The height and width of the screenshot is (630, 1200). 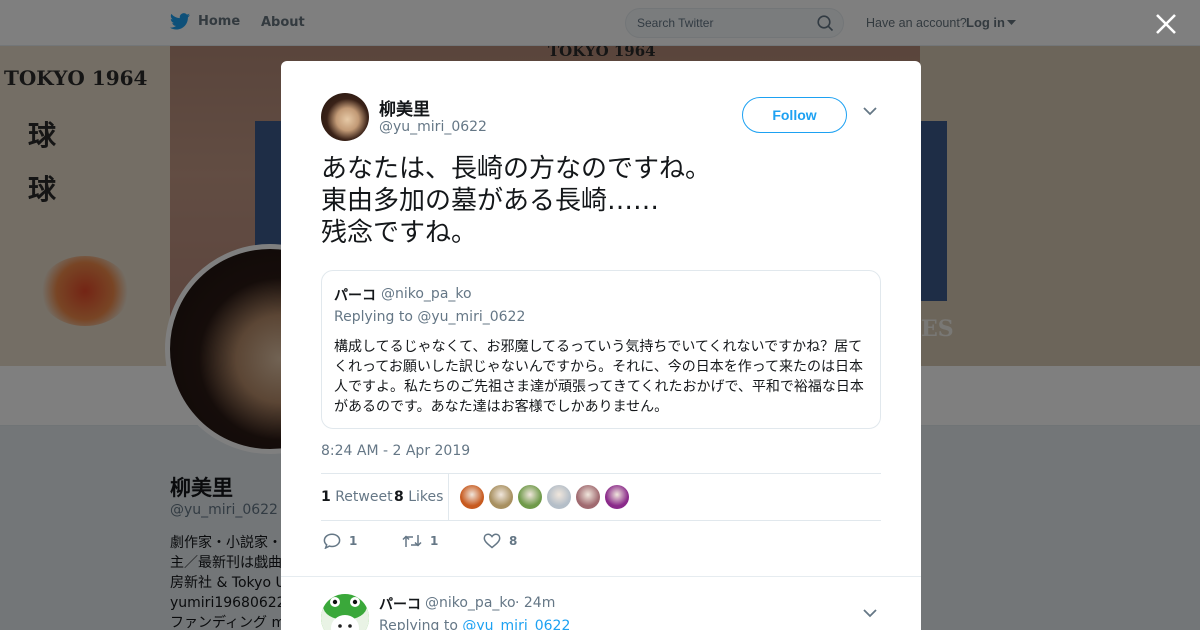 I want to click on quote-replying-to-handle: @yu_miri_0622, so click(x=471, y=317).